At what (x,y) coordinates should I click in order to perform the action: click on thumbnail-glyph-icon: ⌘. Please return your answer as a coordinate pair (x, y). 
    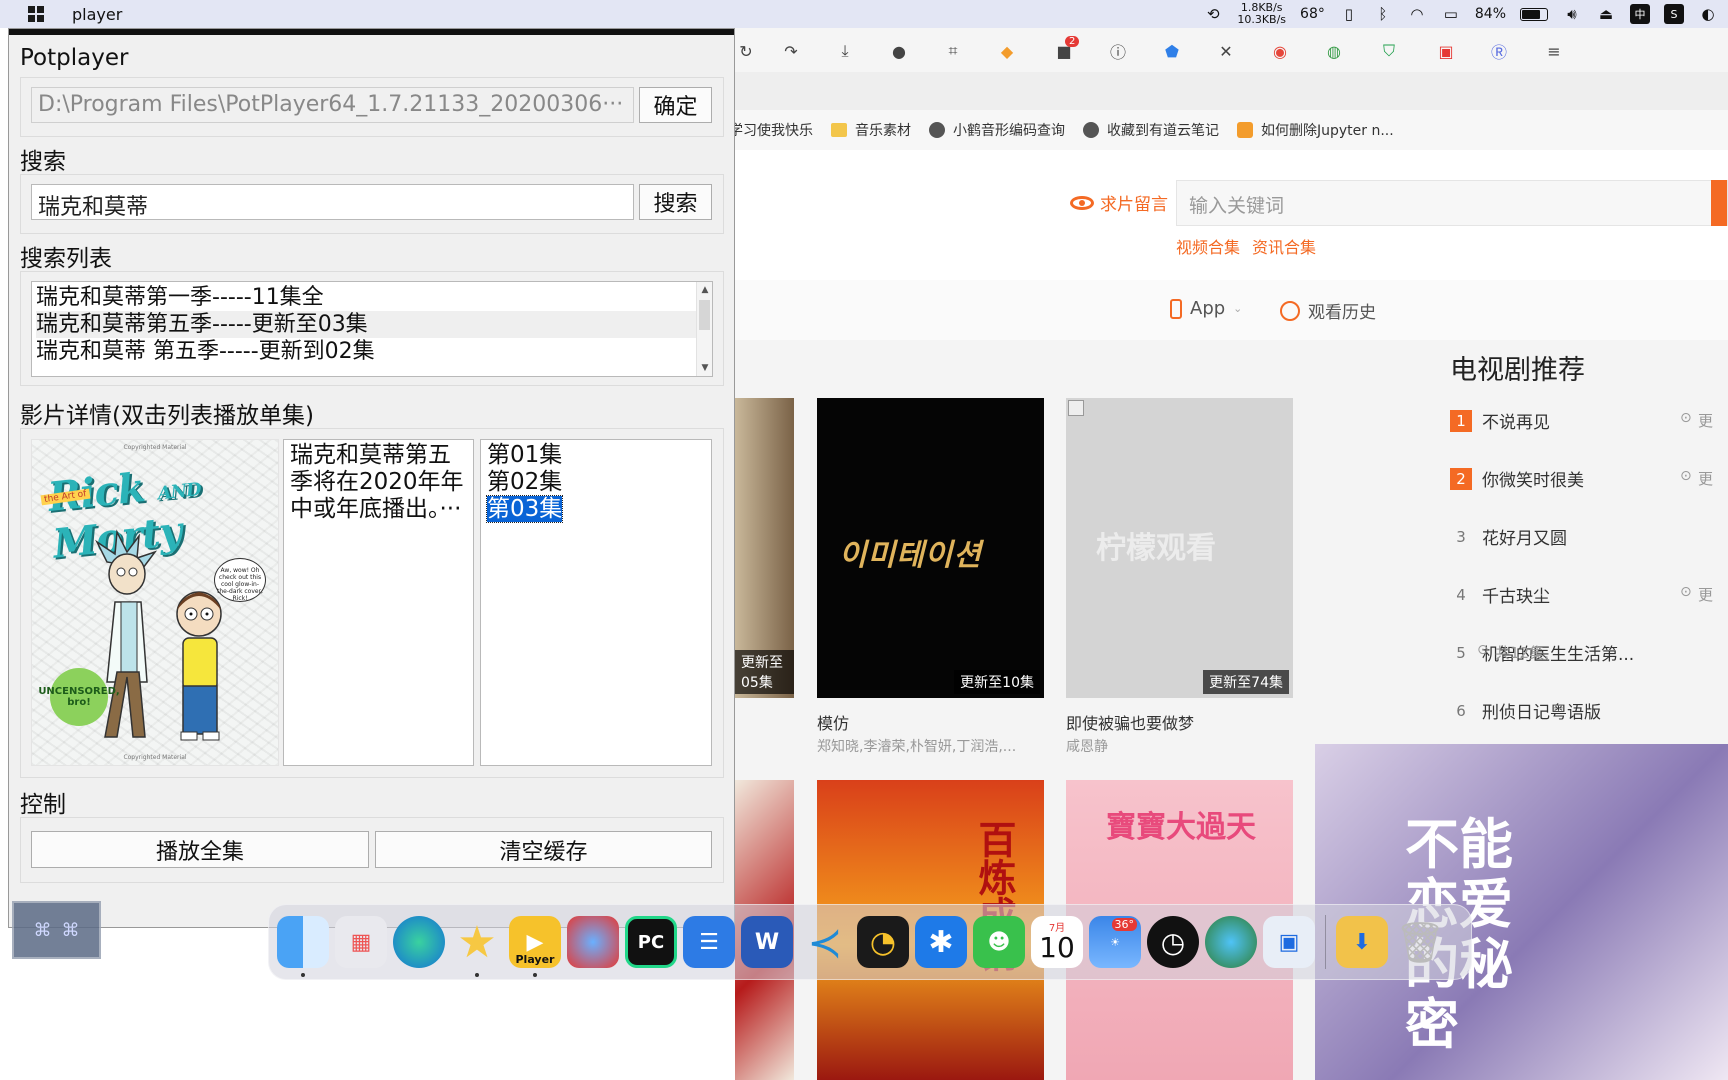
    Looking at the image, I should click on (70, 930).